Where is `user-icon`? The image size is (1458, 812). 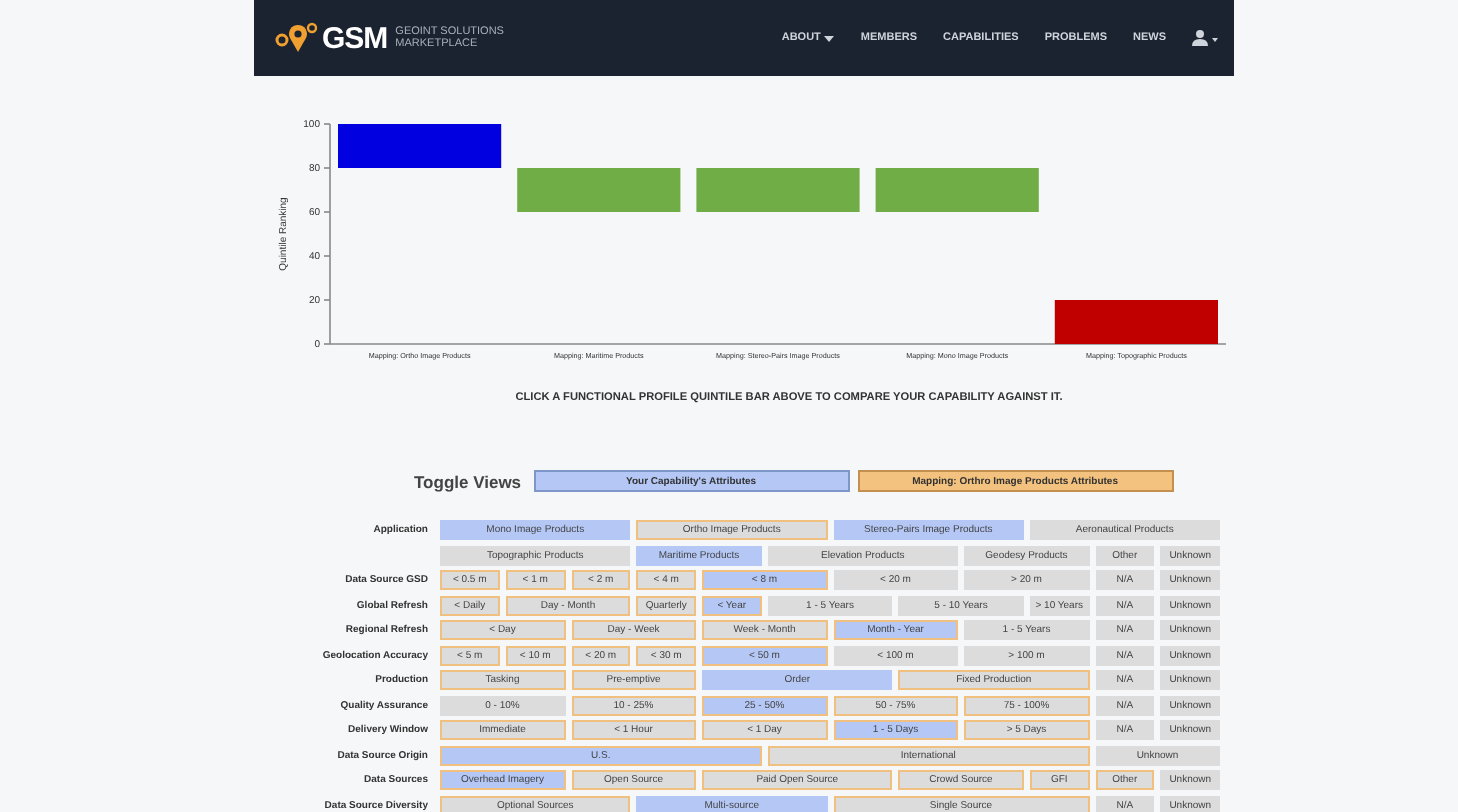 user-icon is located at coordinates (1205, 38).